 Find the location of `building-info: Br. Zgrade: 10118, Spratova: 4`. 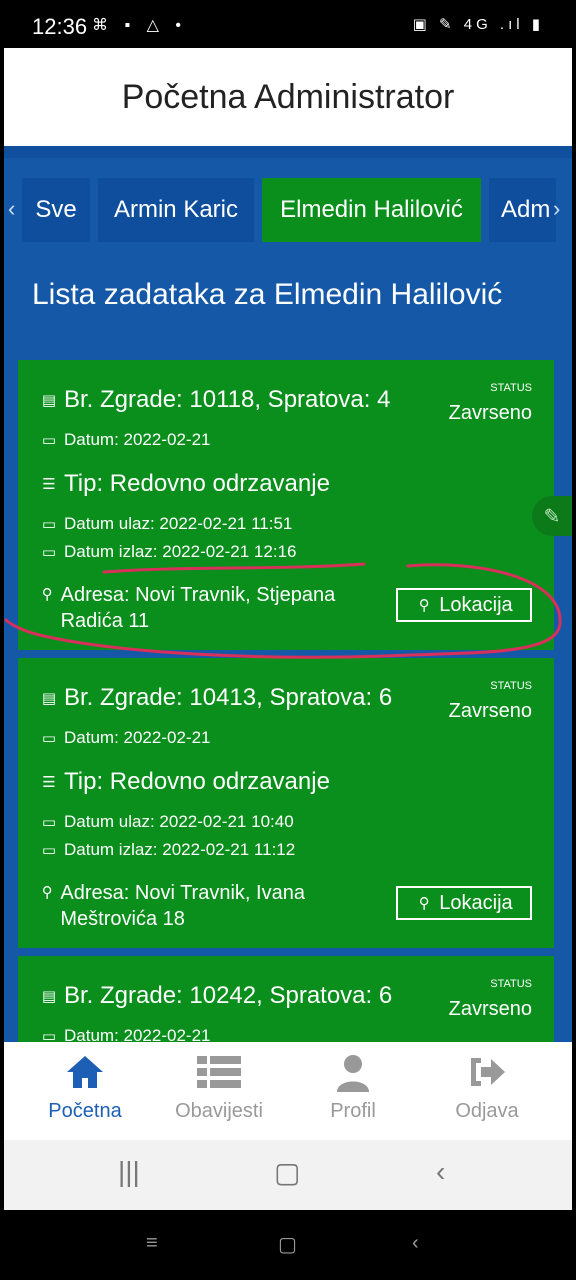

building-info: Br. Zgrade: 10118, Spratova: 4 is located at coordinates (227, 399).